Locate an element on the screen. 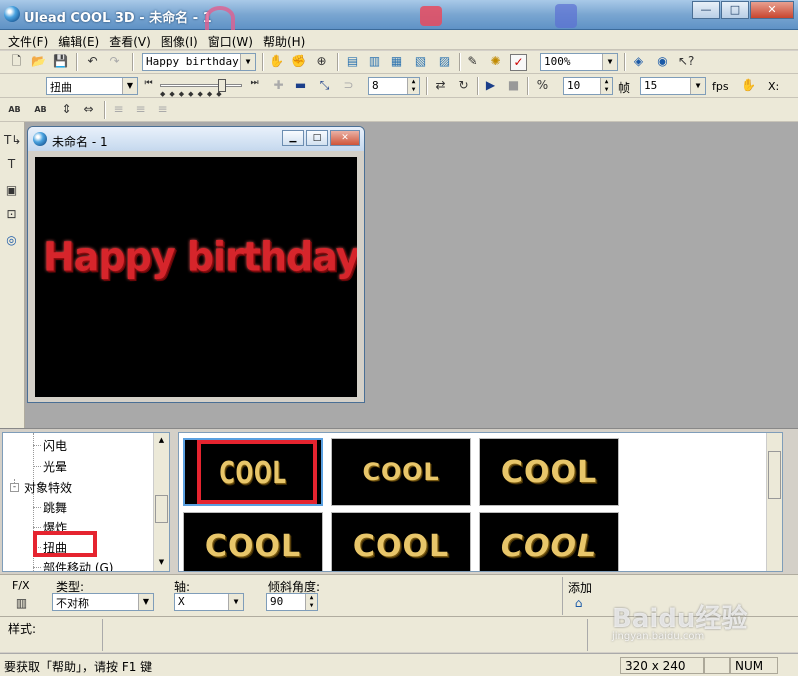 The width and height of the screenshot is (798, 676). play-icon: ▶ is located at coordinates (490, 85).